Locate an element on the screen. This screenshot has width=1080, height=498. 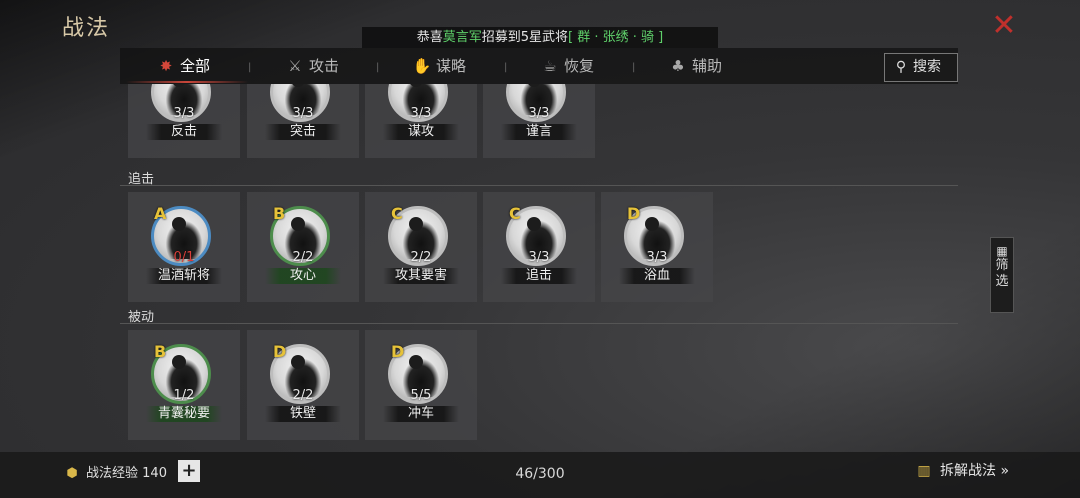
page-title: 战法 is located at coordinates (86, 28).